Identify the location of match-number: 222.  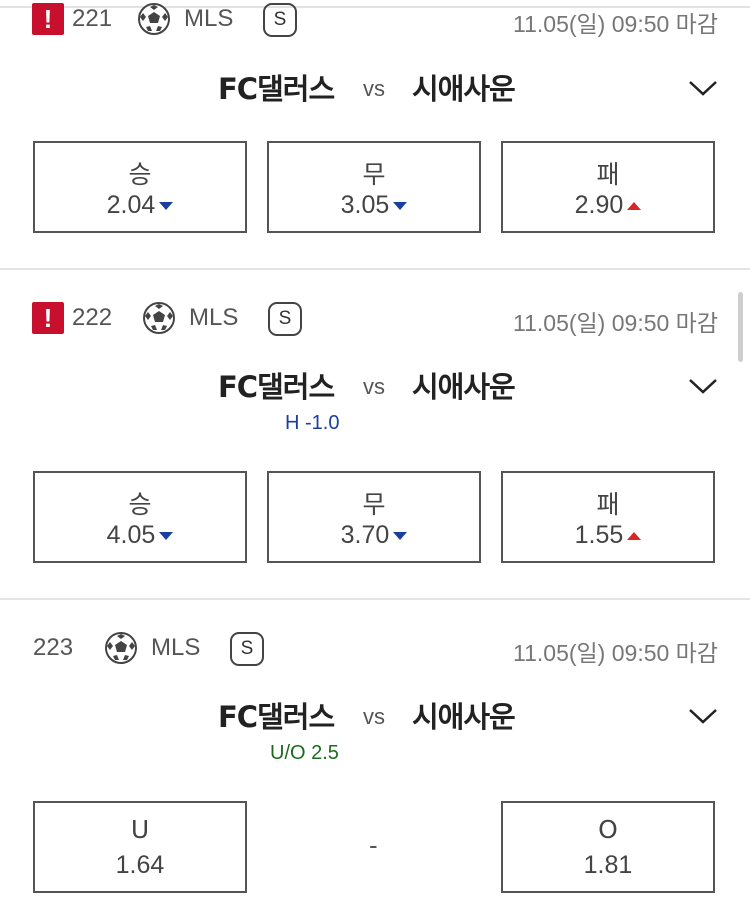
(92, 317).